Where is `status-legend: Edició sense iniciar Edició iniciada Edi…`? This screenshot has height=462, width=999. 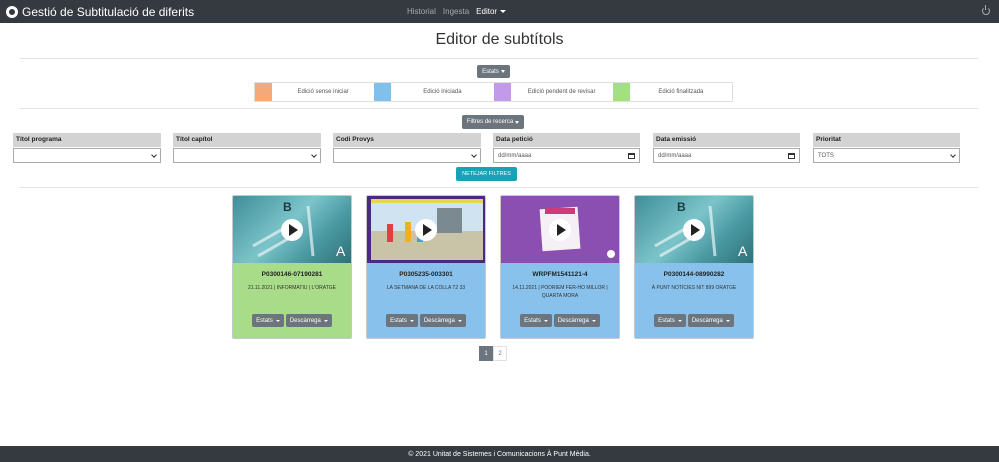
status-legend: Edició sense iniciar Edició iniciada Edi… is located at coordinates (493, 92).